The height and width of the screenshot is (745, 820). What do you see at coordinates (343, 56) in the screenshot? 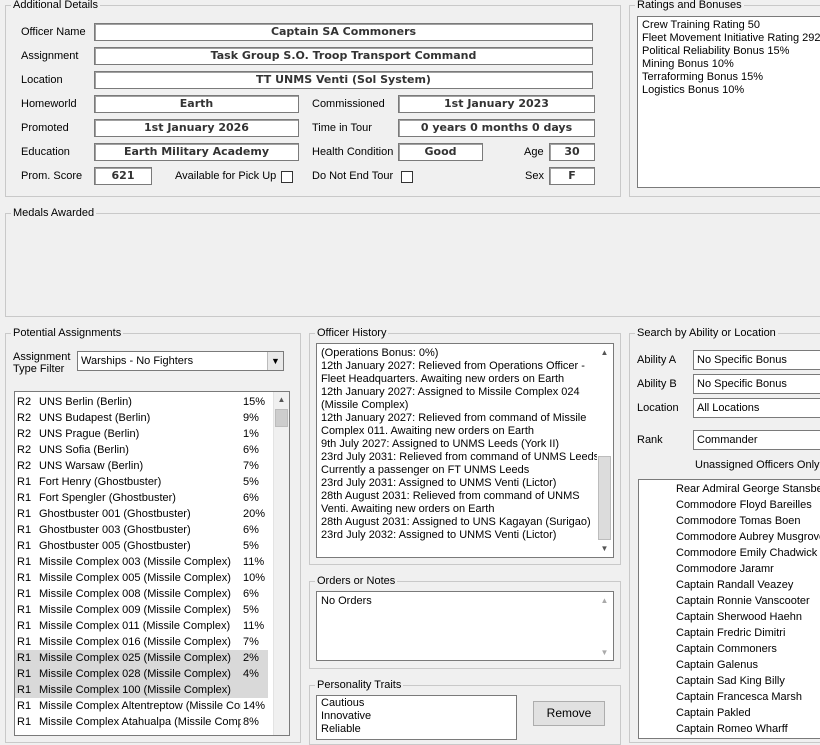
I see `assignment-field: Task Group S.O. Troop Transport Command` at bounding box center [343, 56].